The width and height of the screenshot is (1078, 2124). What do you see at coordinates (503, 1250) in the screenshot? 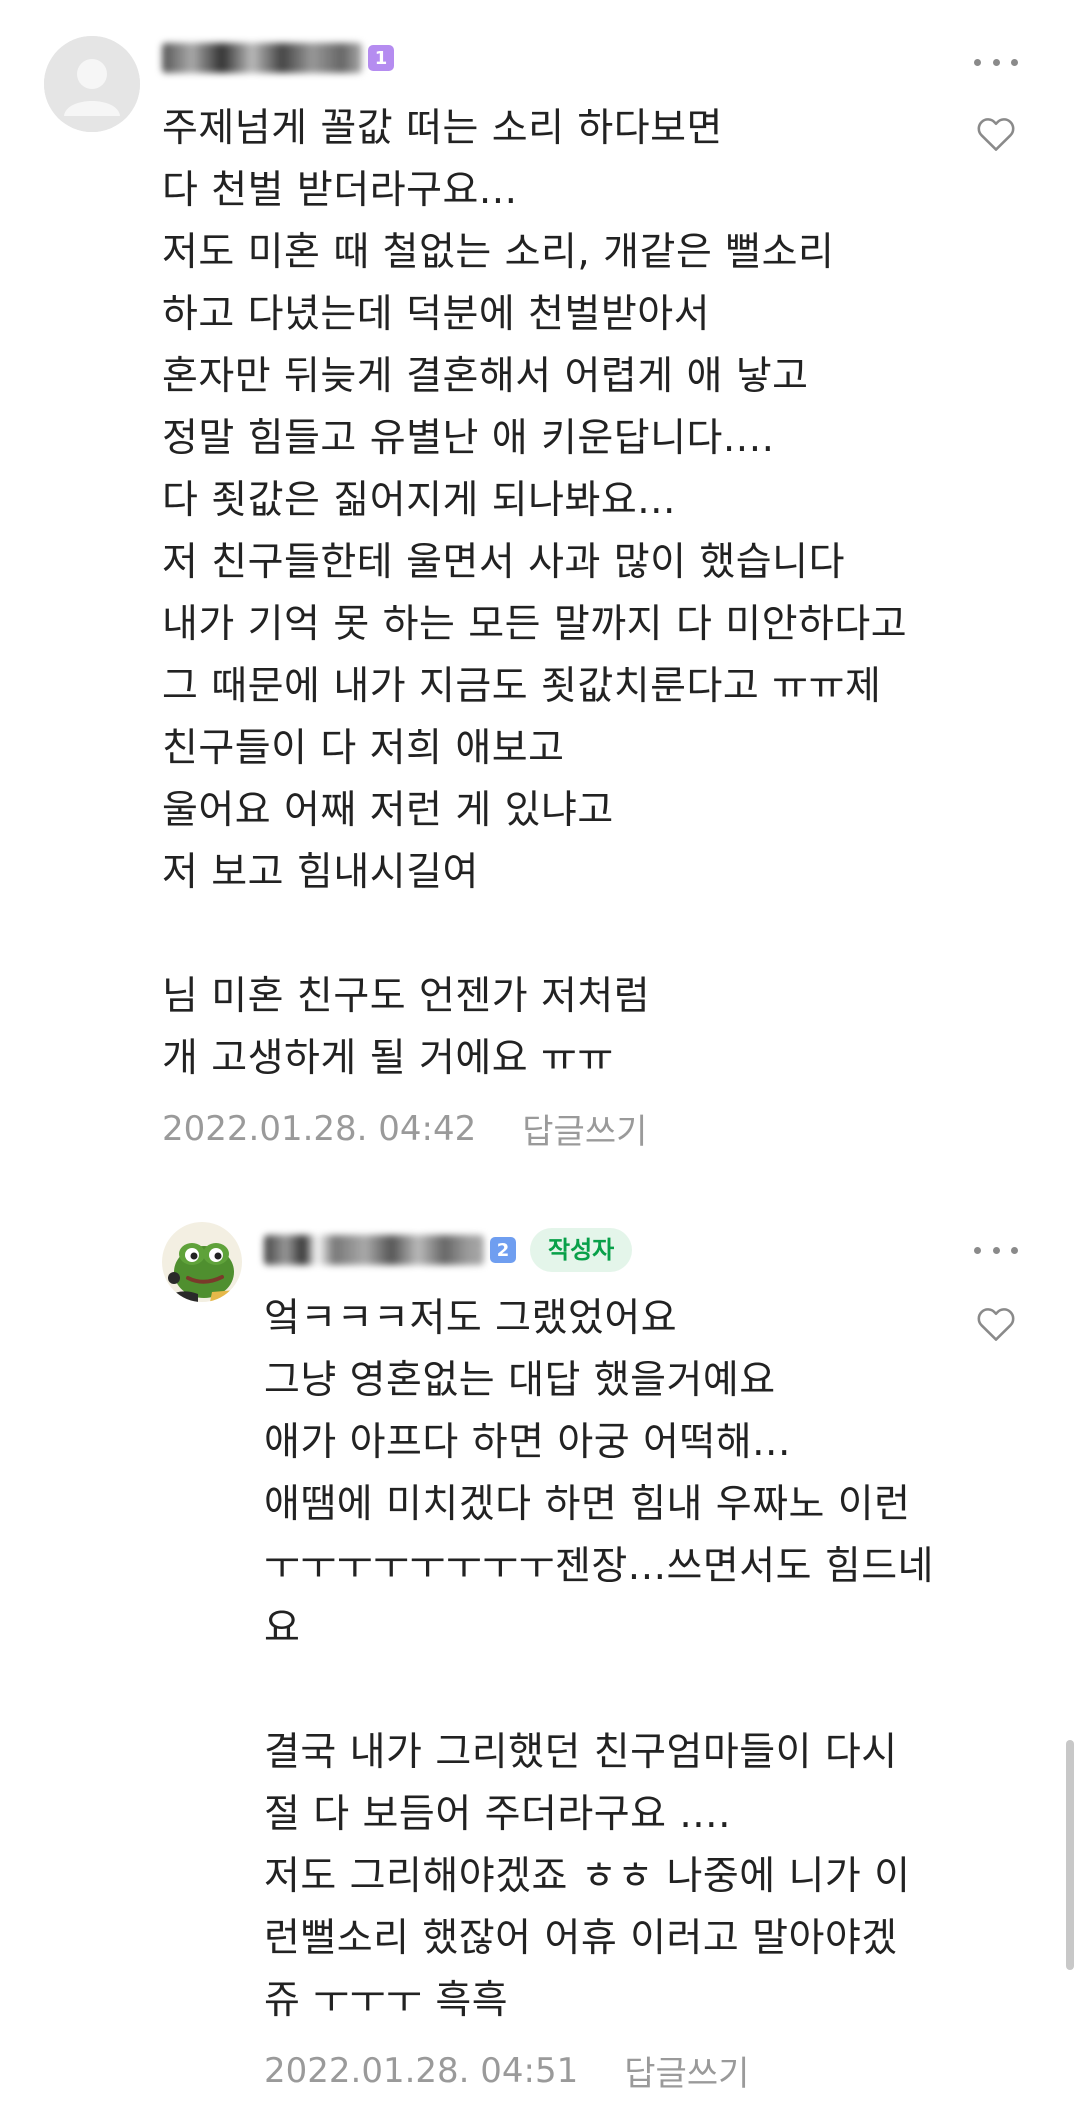
I see `level-badge: 2` at bounding box center [503, 1250].